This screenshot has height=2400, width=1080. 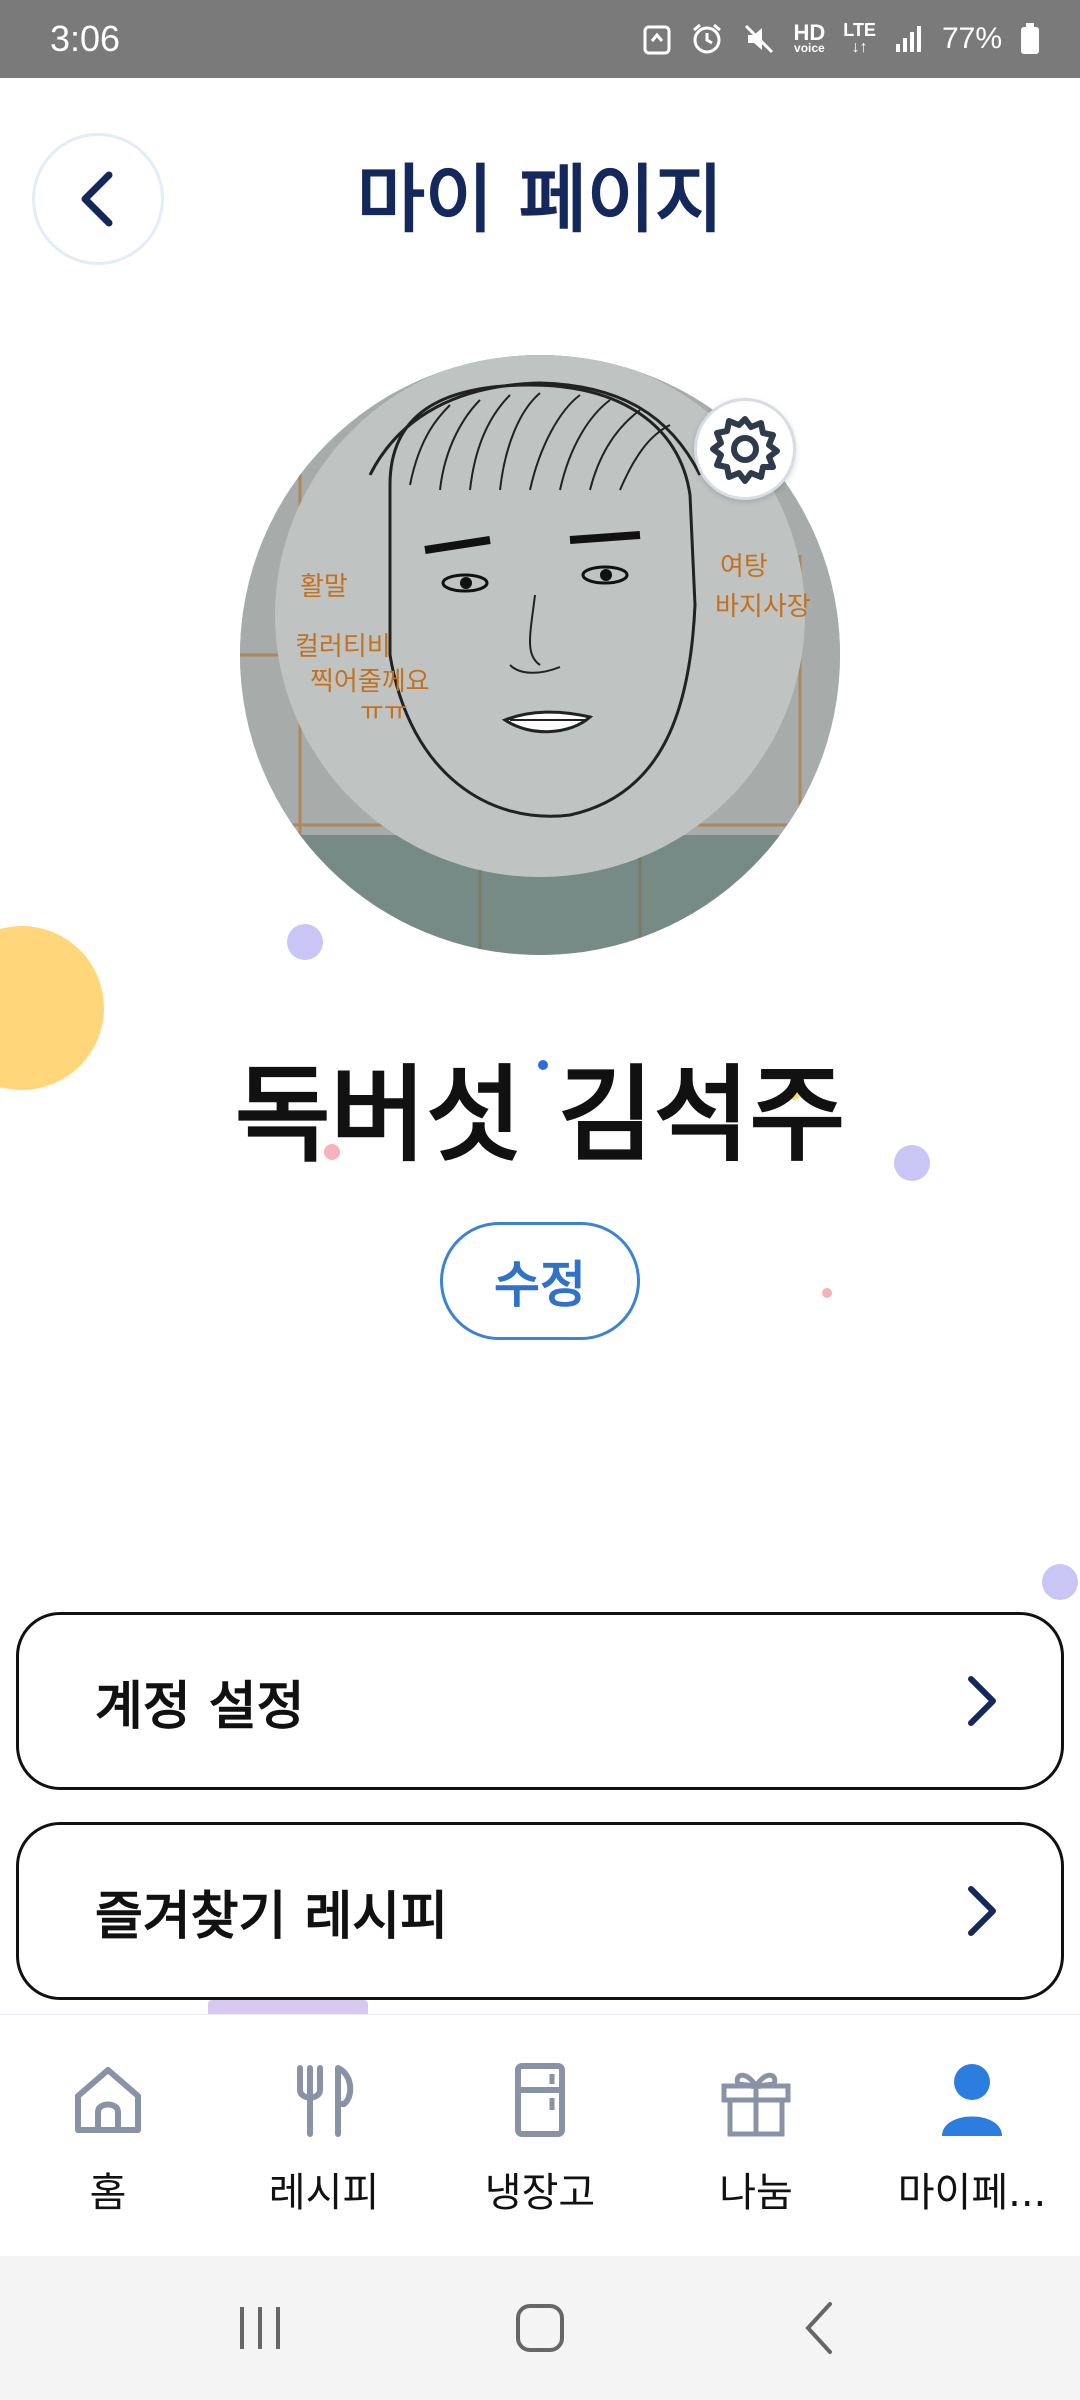 I want to click on nav-item-fridge: 냉장고, so click(x=540, y=2139).